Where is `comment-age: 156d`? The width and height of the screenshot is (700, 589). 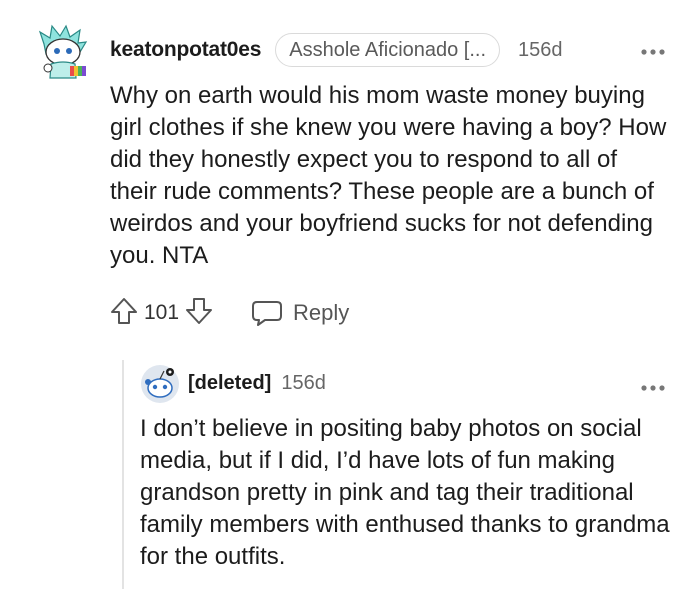
comment-age: 156d is located at coordinates (540, 49).